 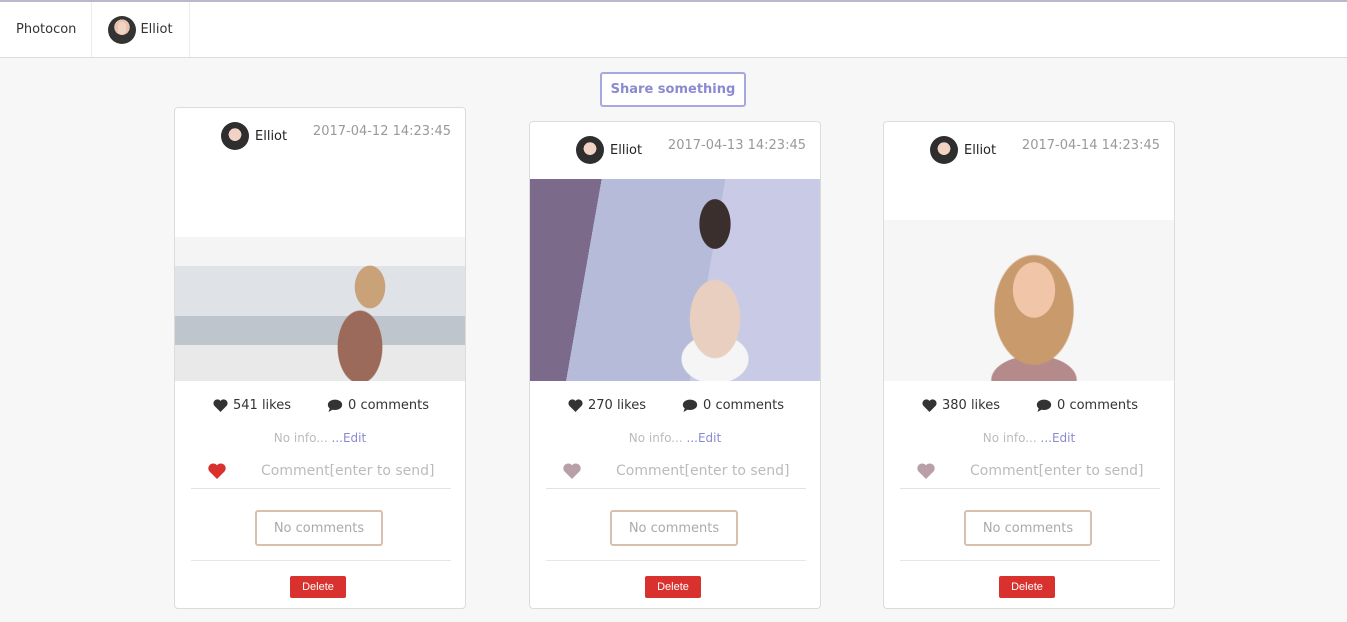 What do you see at coordinates (673, 29) in the screenshot?
I see `top-navbar: Photocon Elliot` at bounding box center [673, 29].